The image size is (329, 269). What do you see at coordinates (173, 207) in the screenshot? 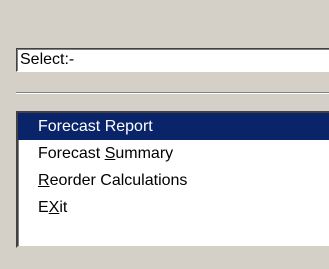
I see `list-item-exit: EXit` at bounding box center [173, 207].